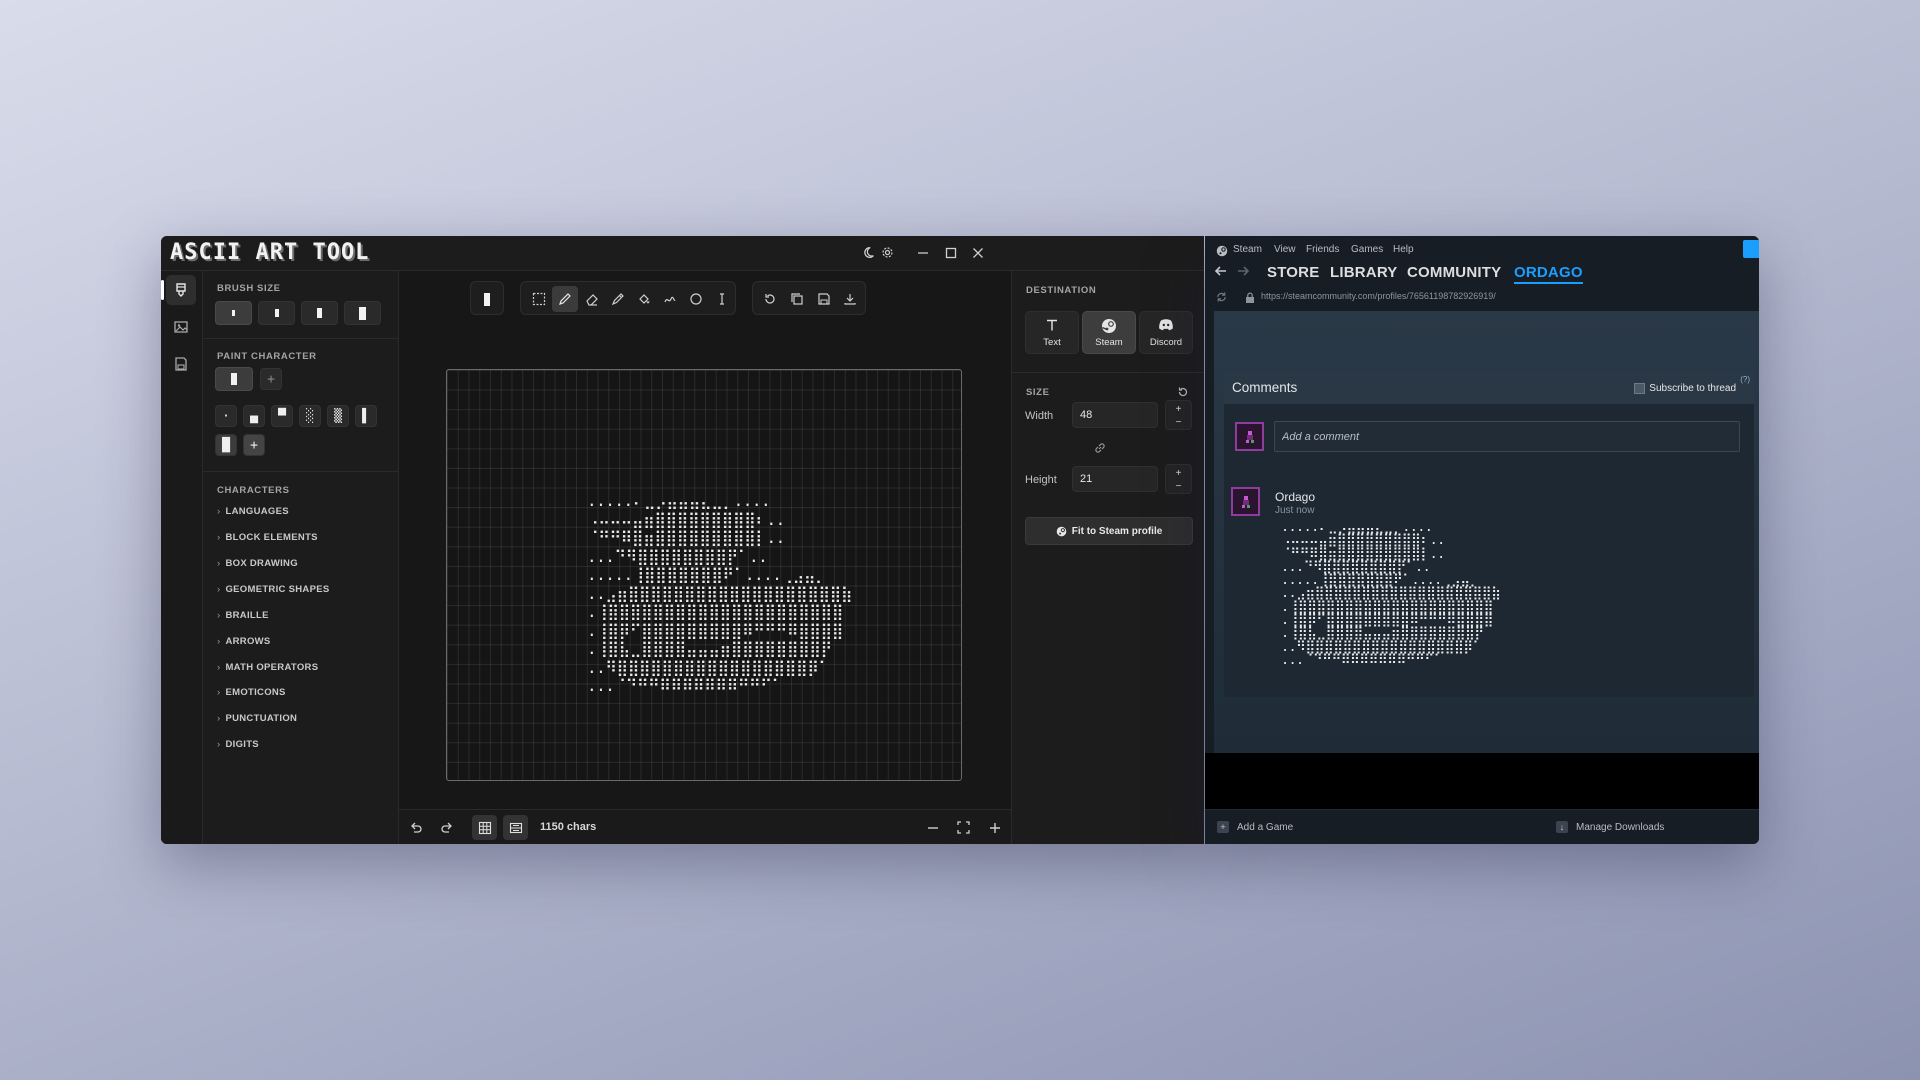  What do you see at coordinates (244, 641) in the screenshot?
I see `category-arrows: › ARROWS` at bounding box center [244, 641].